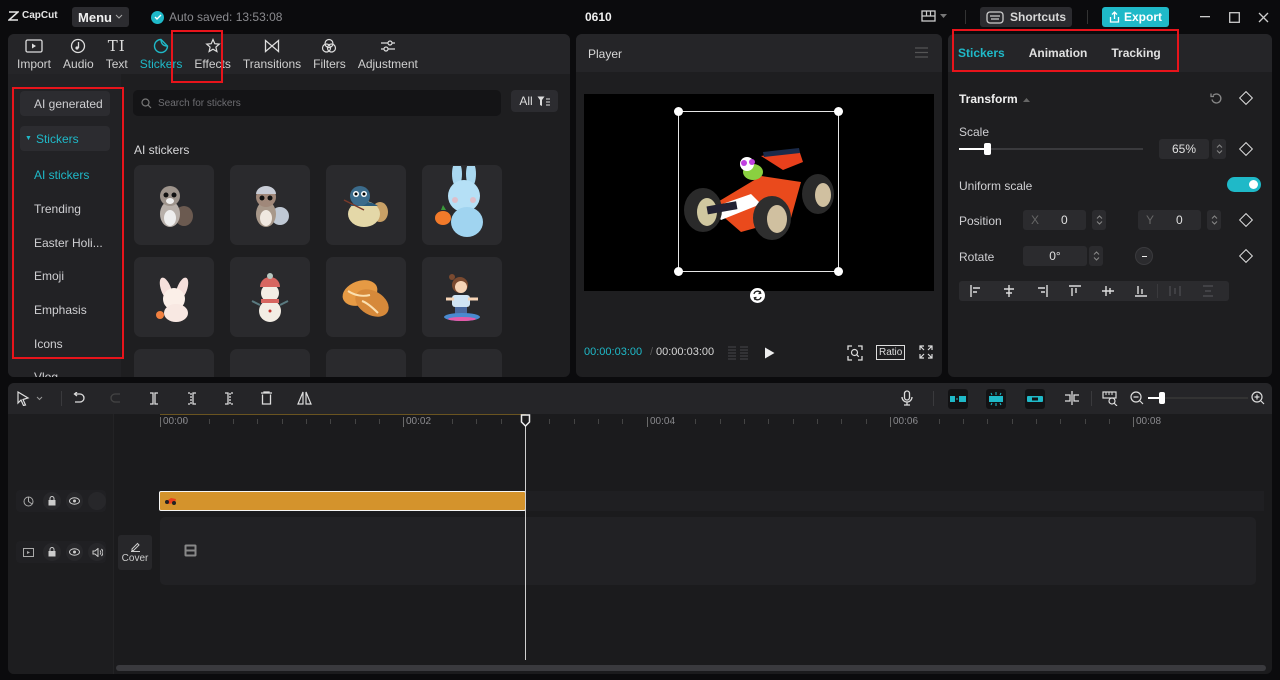  What do you see at coordinates (907, 398) in the screenshot?
I see `record-audio-button` at bounding box center [907, 398].